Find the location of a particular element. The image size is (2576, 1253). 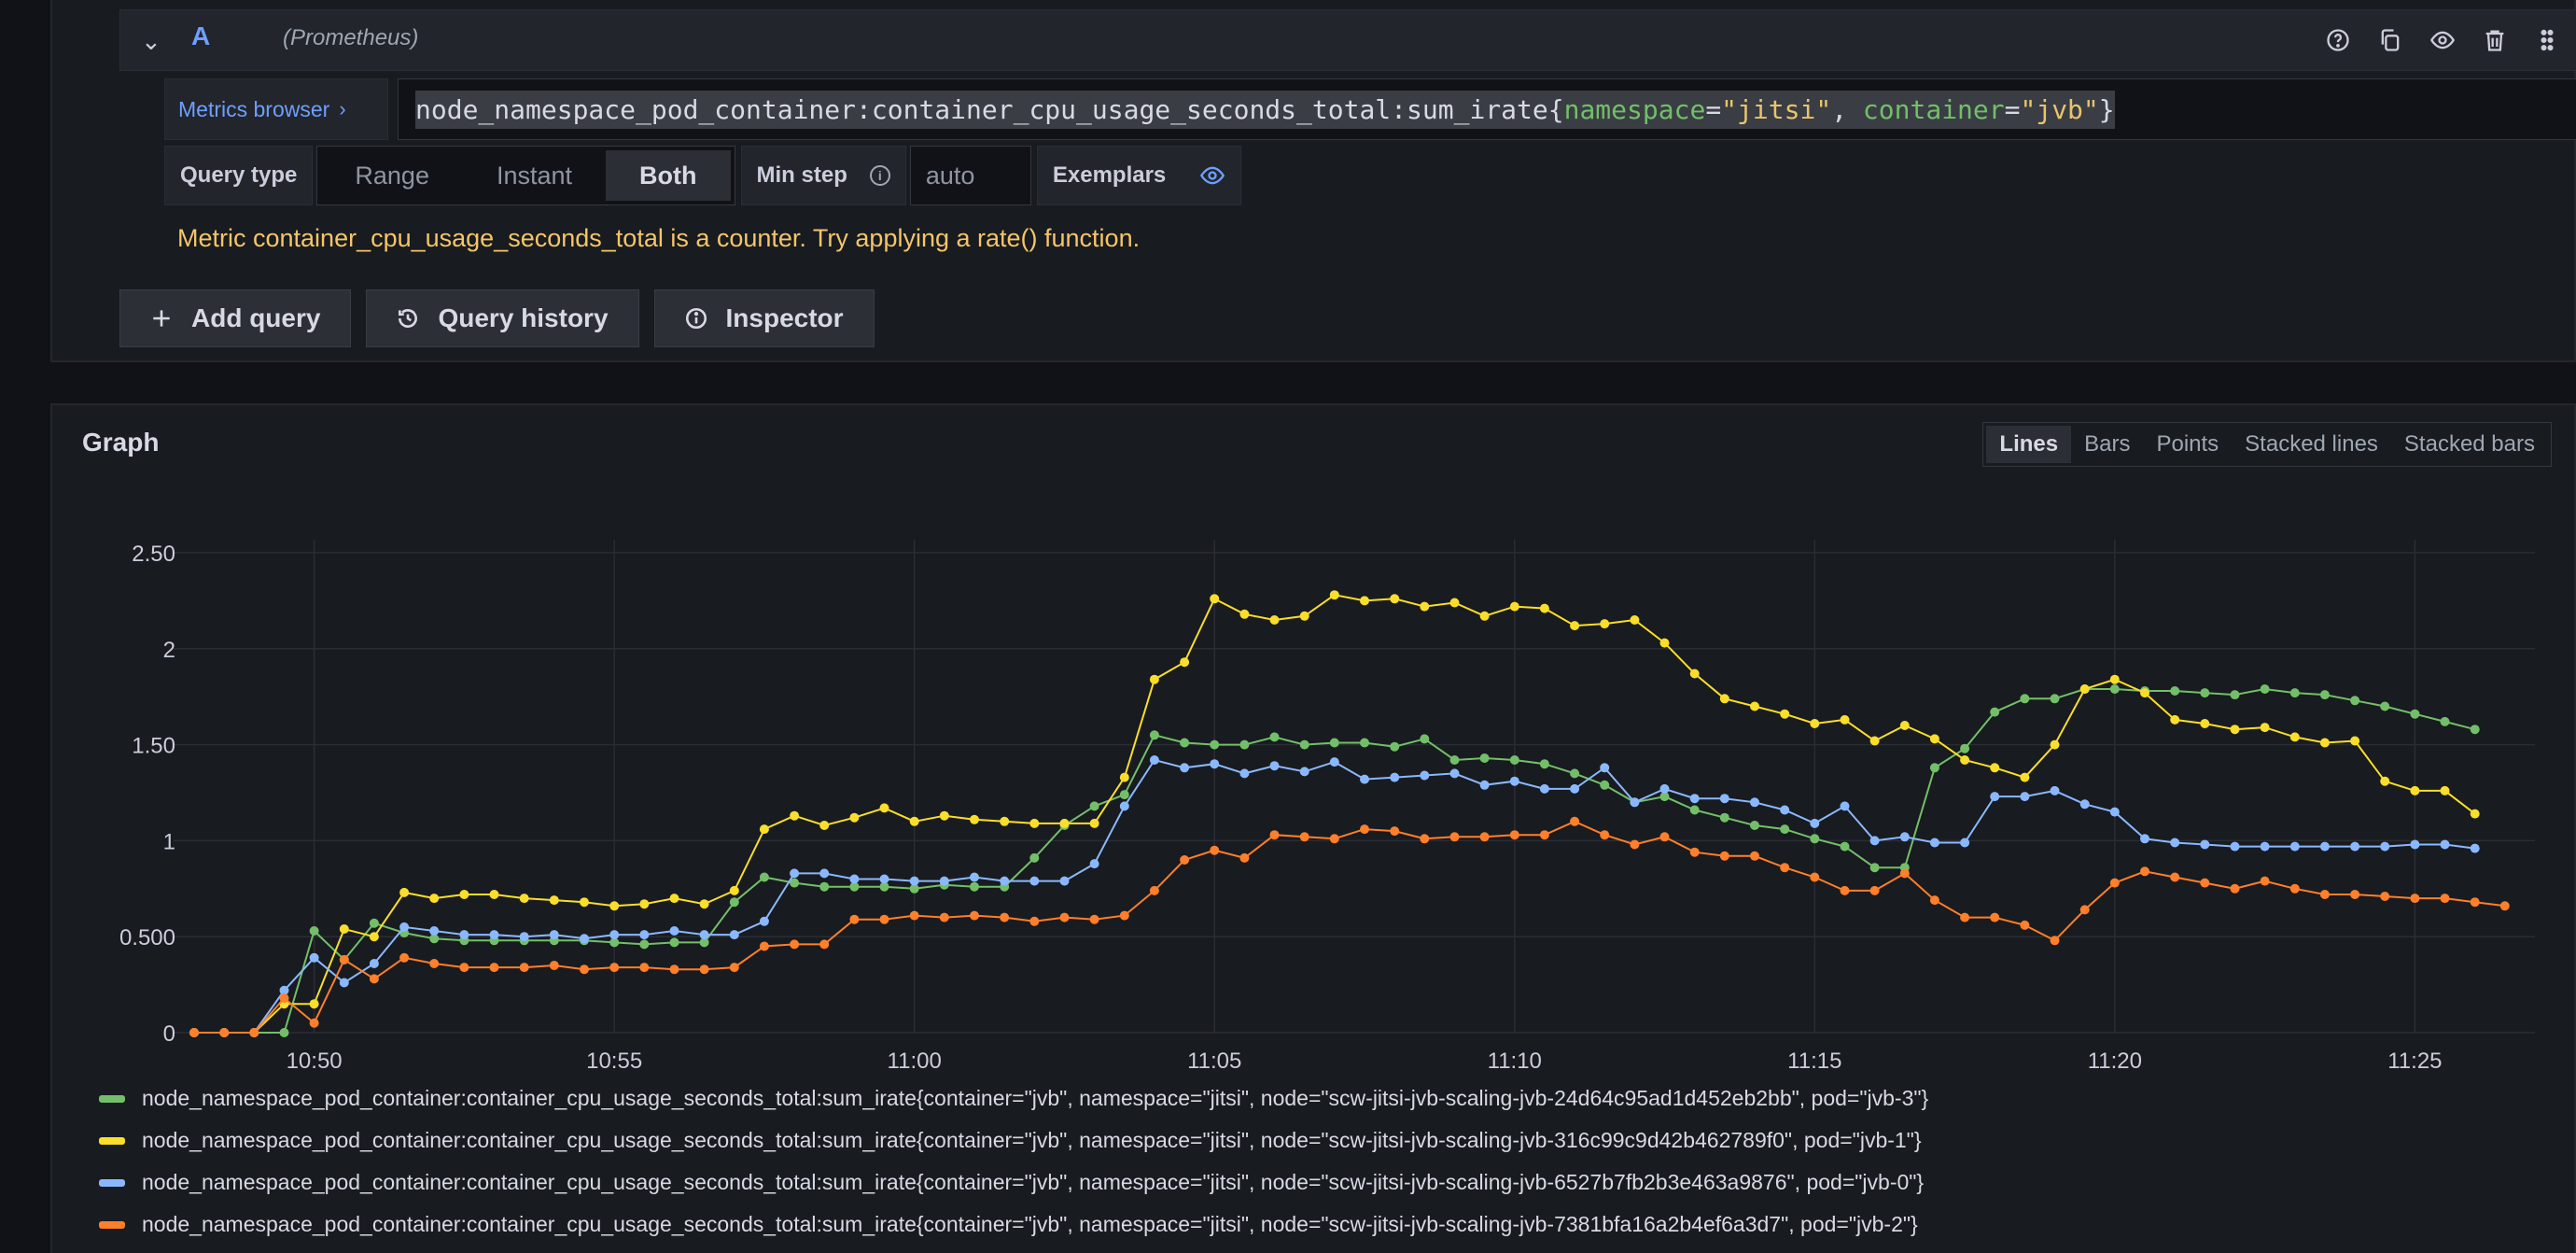

y-tick-label: 1.50 is located at coordinates (153, 746).